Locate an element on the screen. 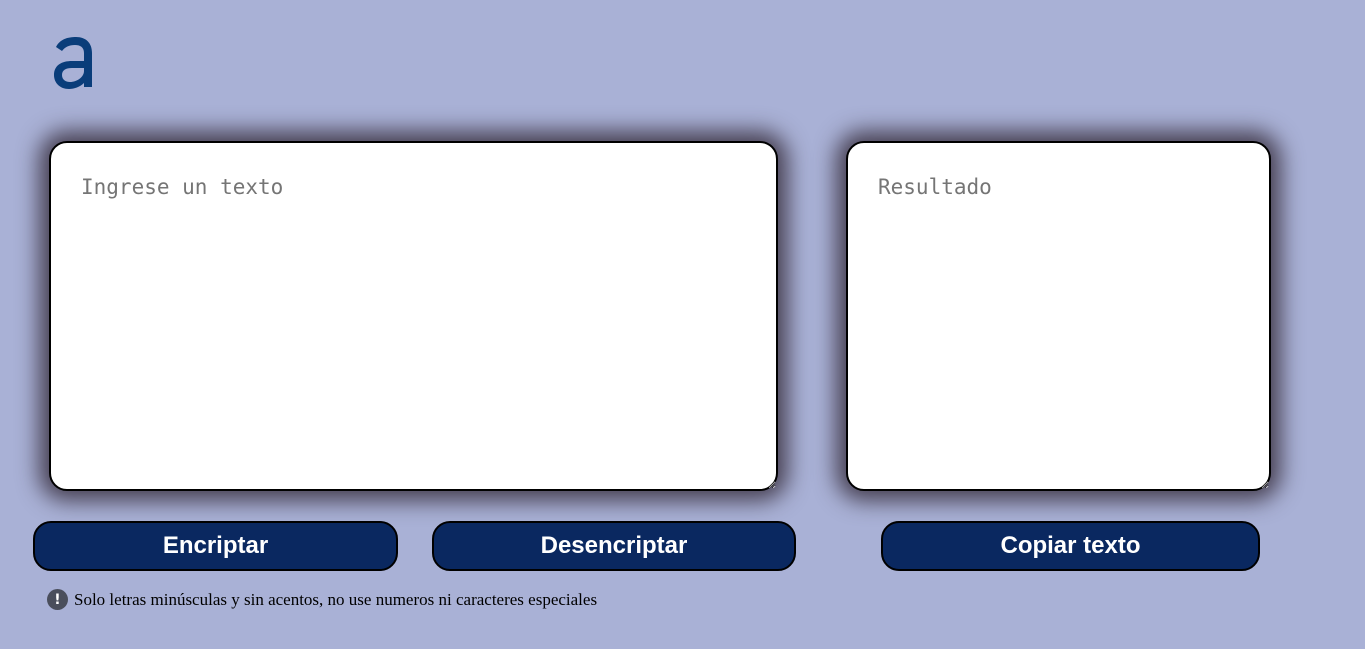 This screenshot has width=1365, height=649. logo-shape is located at coordinates (73, 63).